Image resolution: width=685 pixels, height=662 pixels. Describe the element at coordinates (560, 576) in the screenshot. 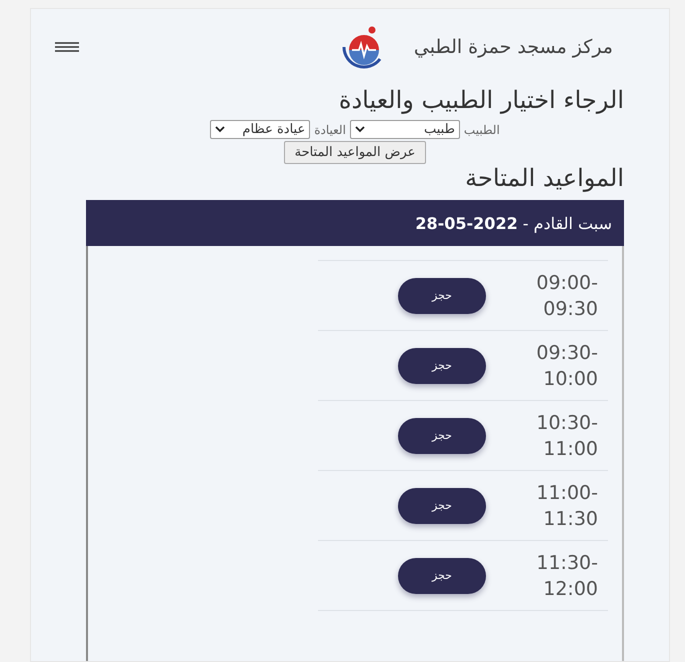

I see `time-slot: 11:30-12:00` at that location.